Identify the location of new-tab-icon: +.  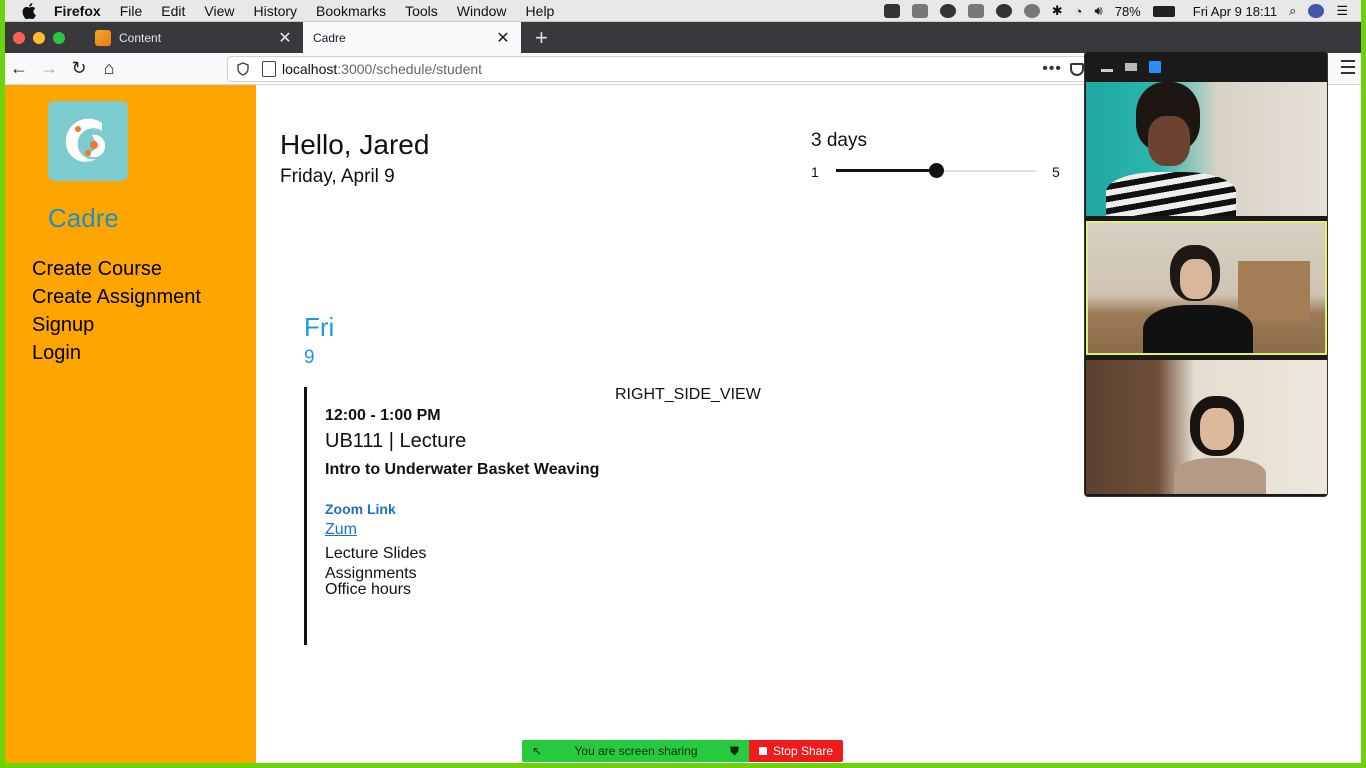
(541, 37).